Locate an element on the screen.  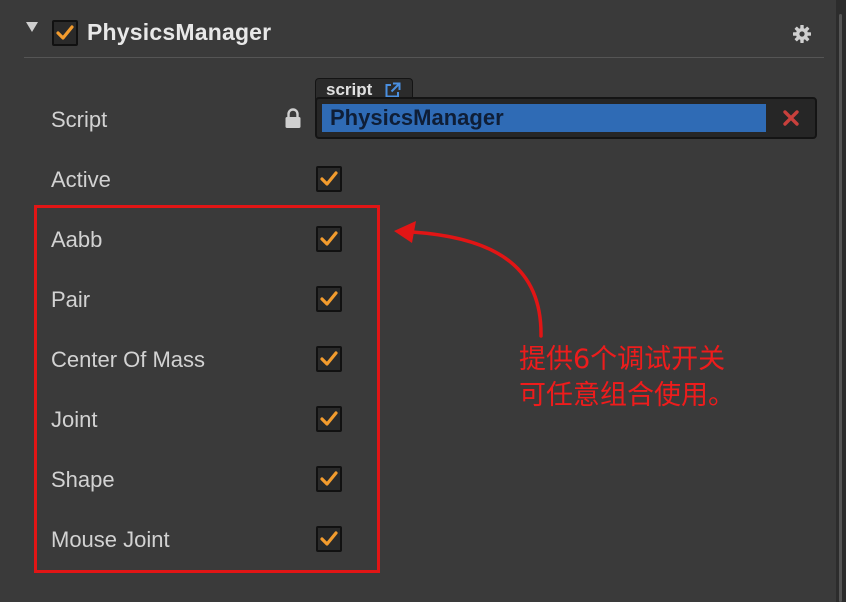
annotation-text: 提供6个调试开关 可任意组合使用。 is located at coordinates (649, 378).